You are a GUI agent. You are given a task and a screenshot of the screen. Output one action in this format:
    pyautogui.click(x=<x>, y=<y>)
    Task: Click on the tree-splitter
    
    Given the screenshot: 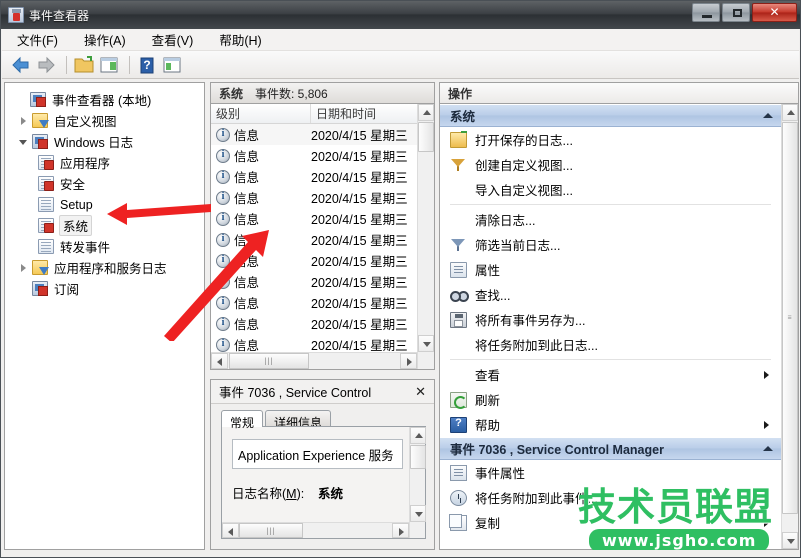 What is the action you would take?
    pyautogui.click(x=207, y=316)
    